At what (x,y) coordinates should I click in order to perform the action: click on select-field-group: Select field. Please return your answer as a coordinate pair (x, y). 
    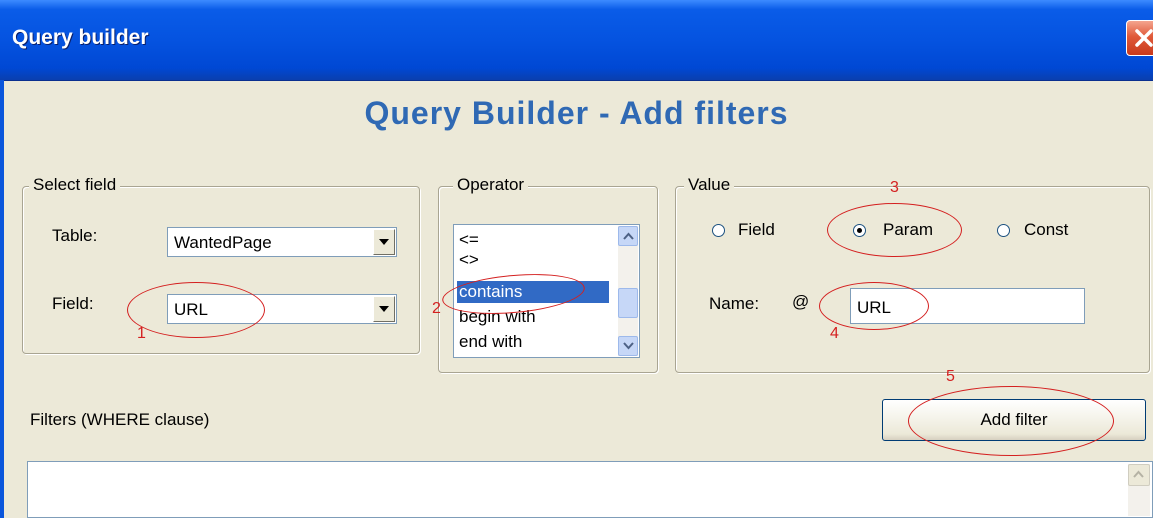
    Looking at the image, I should click on (221, 264).